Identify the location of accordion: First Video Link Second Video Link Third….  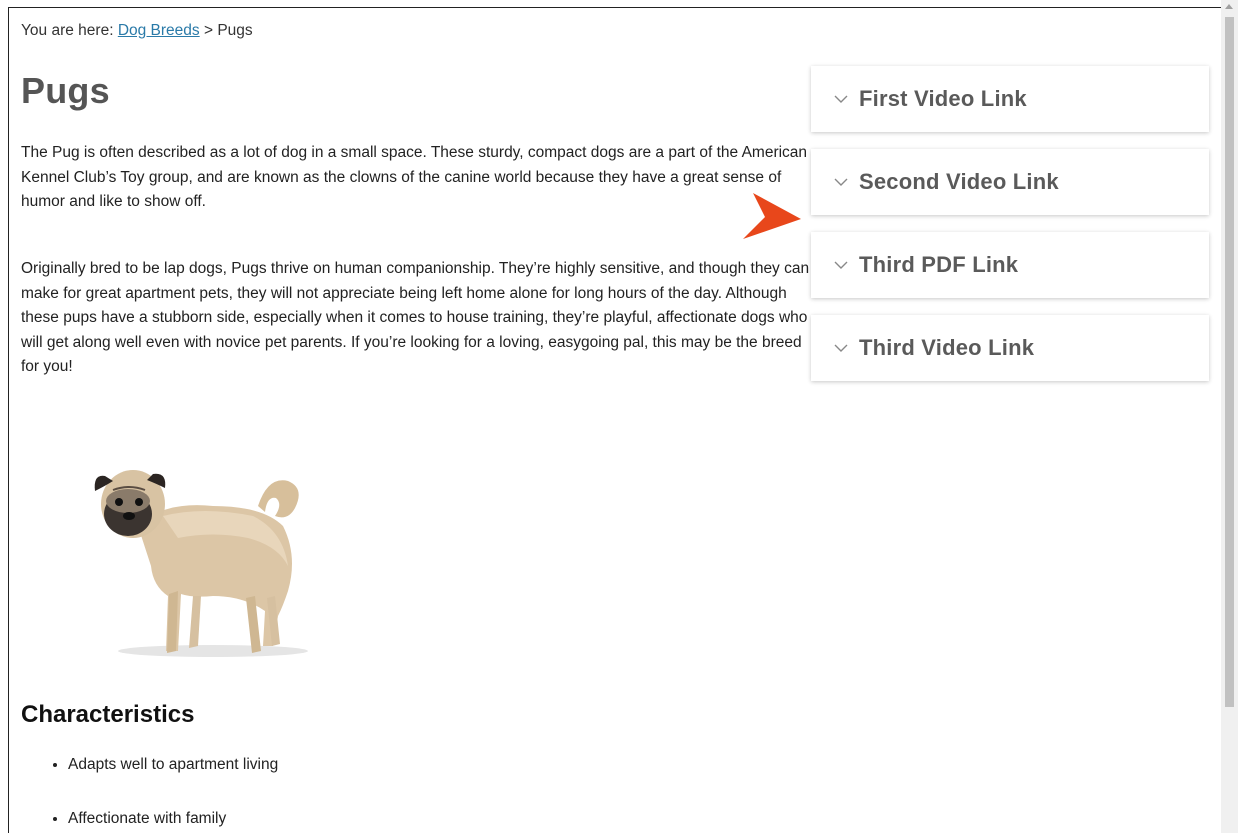
(1010, 232).